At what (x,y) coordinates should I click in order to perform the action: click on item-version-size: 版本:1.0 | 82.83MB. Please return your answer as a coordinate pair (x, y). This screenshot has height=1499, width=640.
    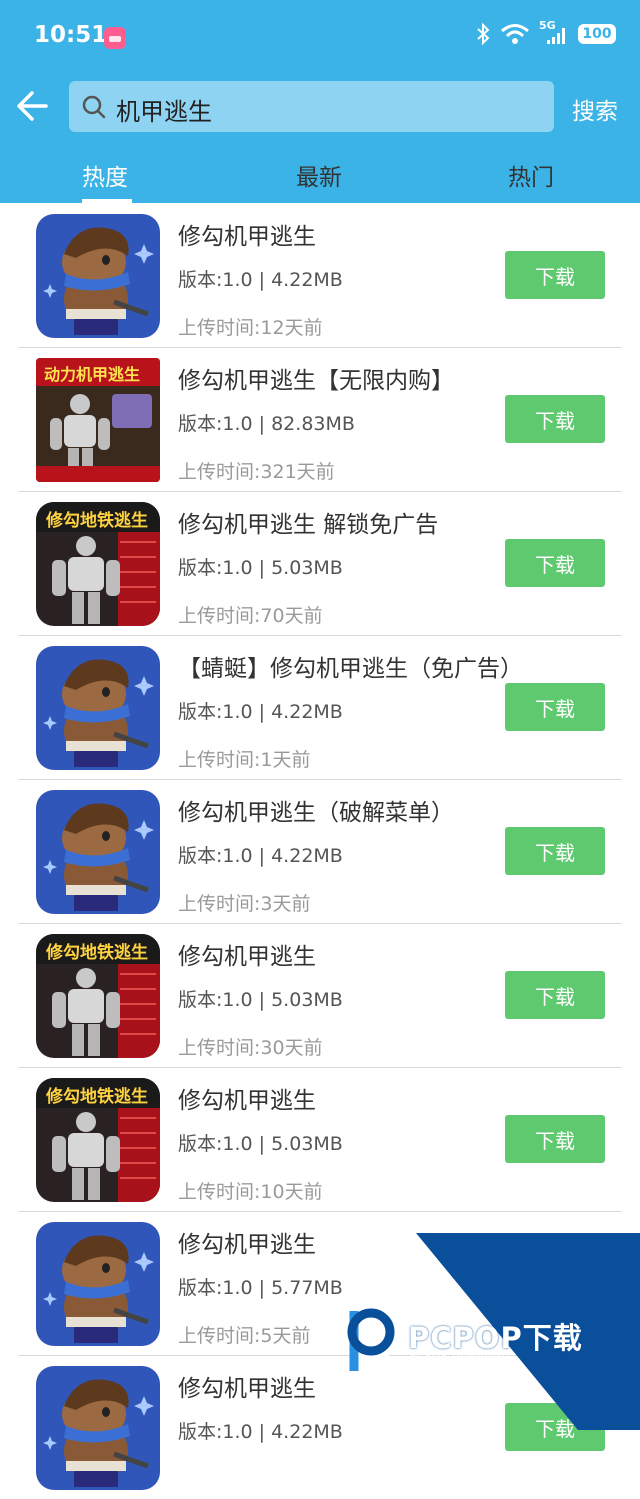
    Looking at the image, I should click on (266, 424).